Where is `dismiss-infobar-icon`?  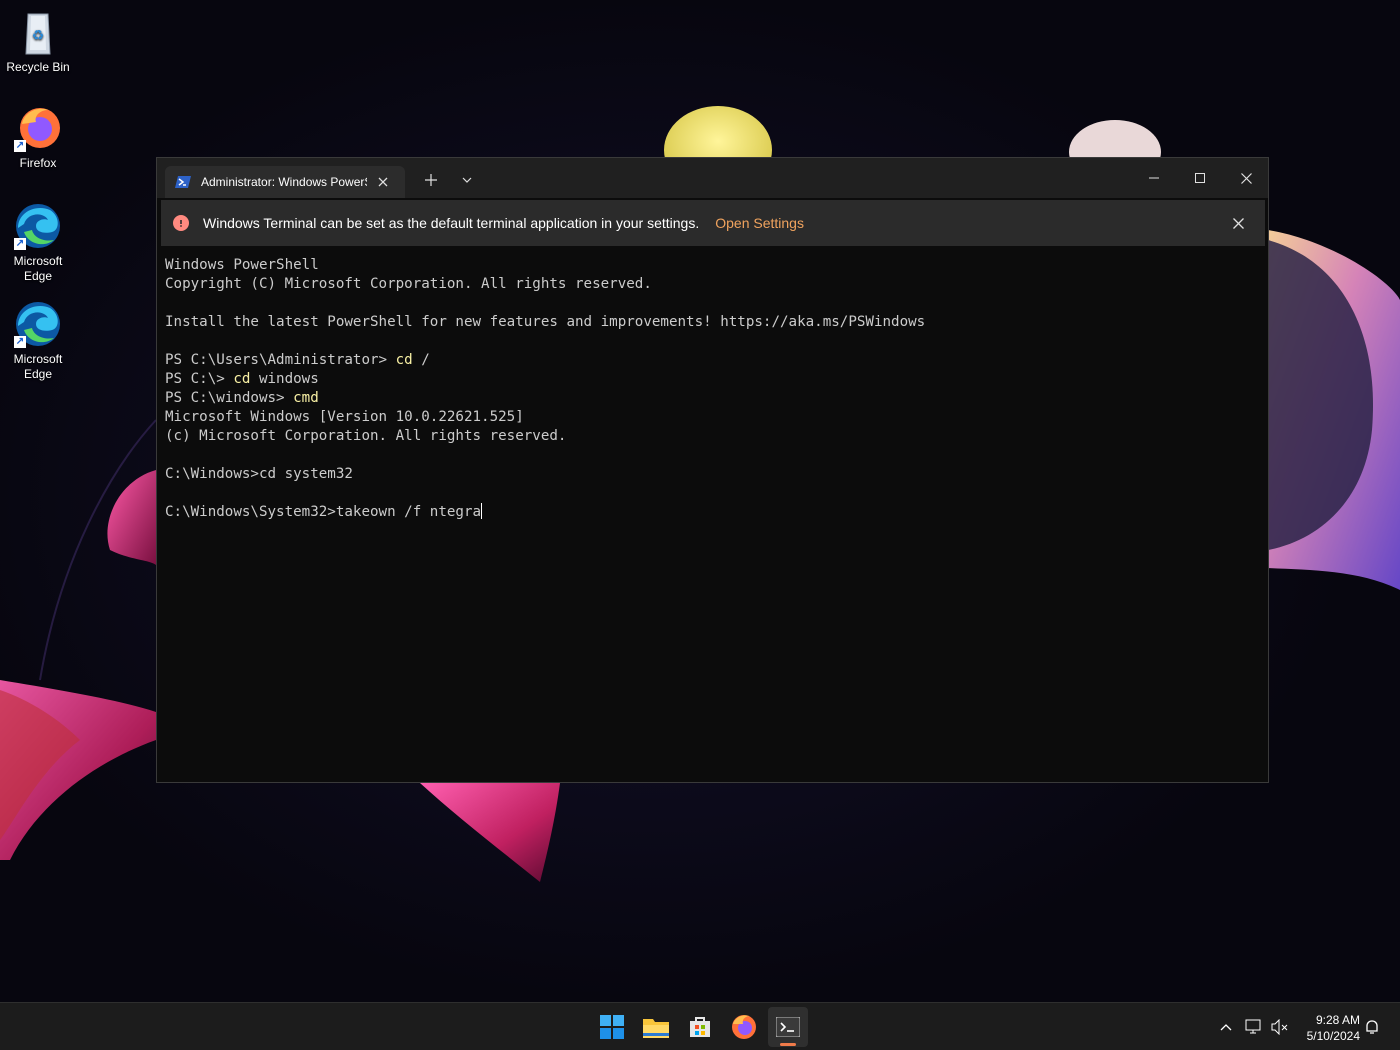 dismiss-infobar-icon is located at coordinates (1238, 223).